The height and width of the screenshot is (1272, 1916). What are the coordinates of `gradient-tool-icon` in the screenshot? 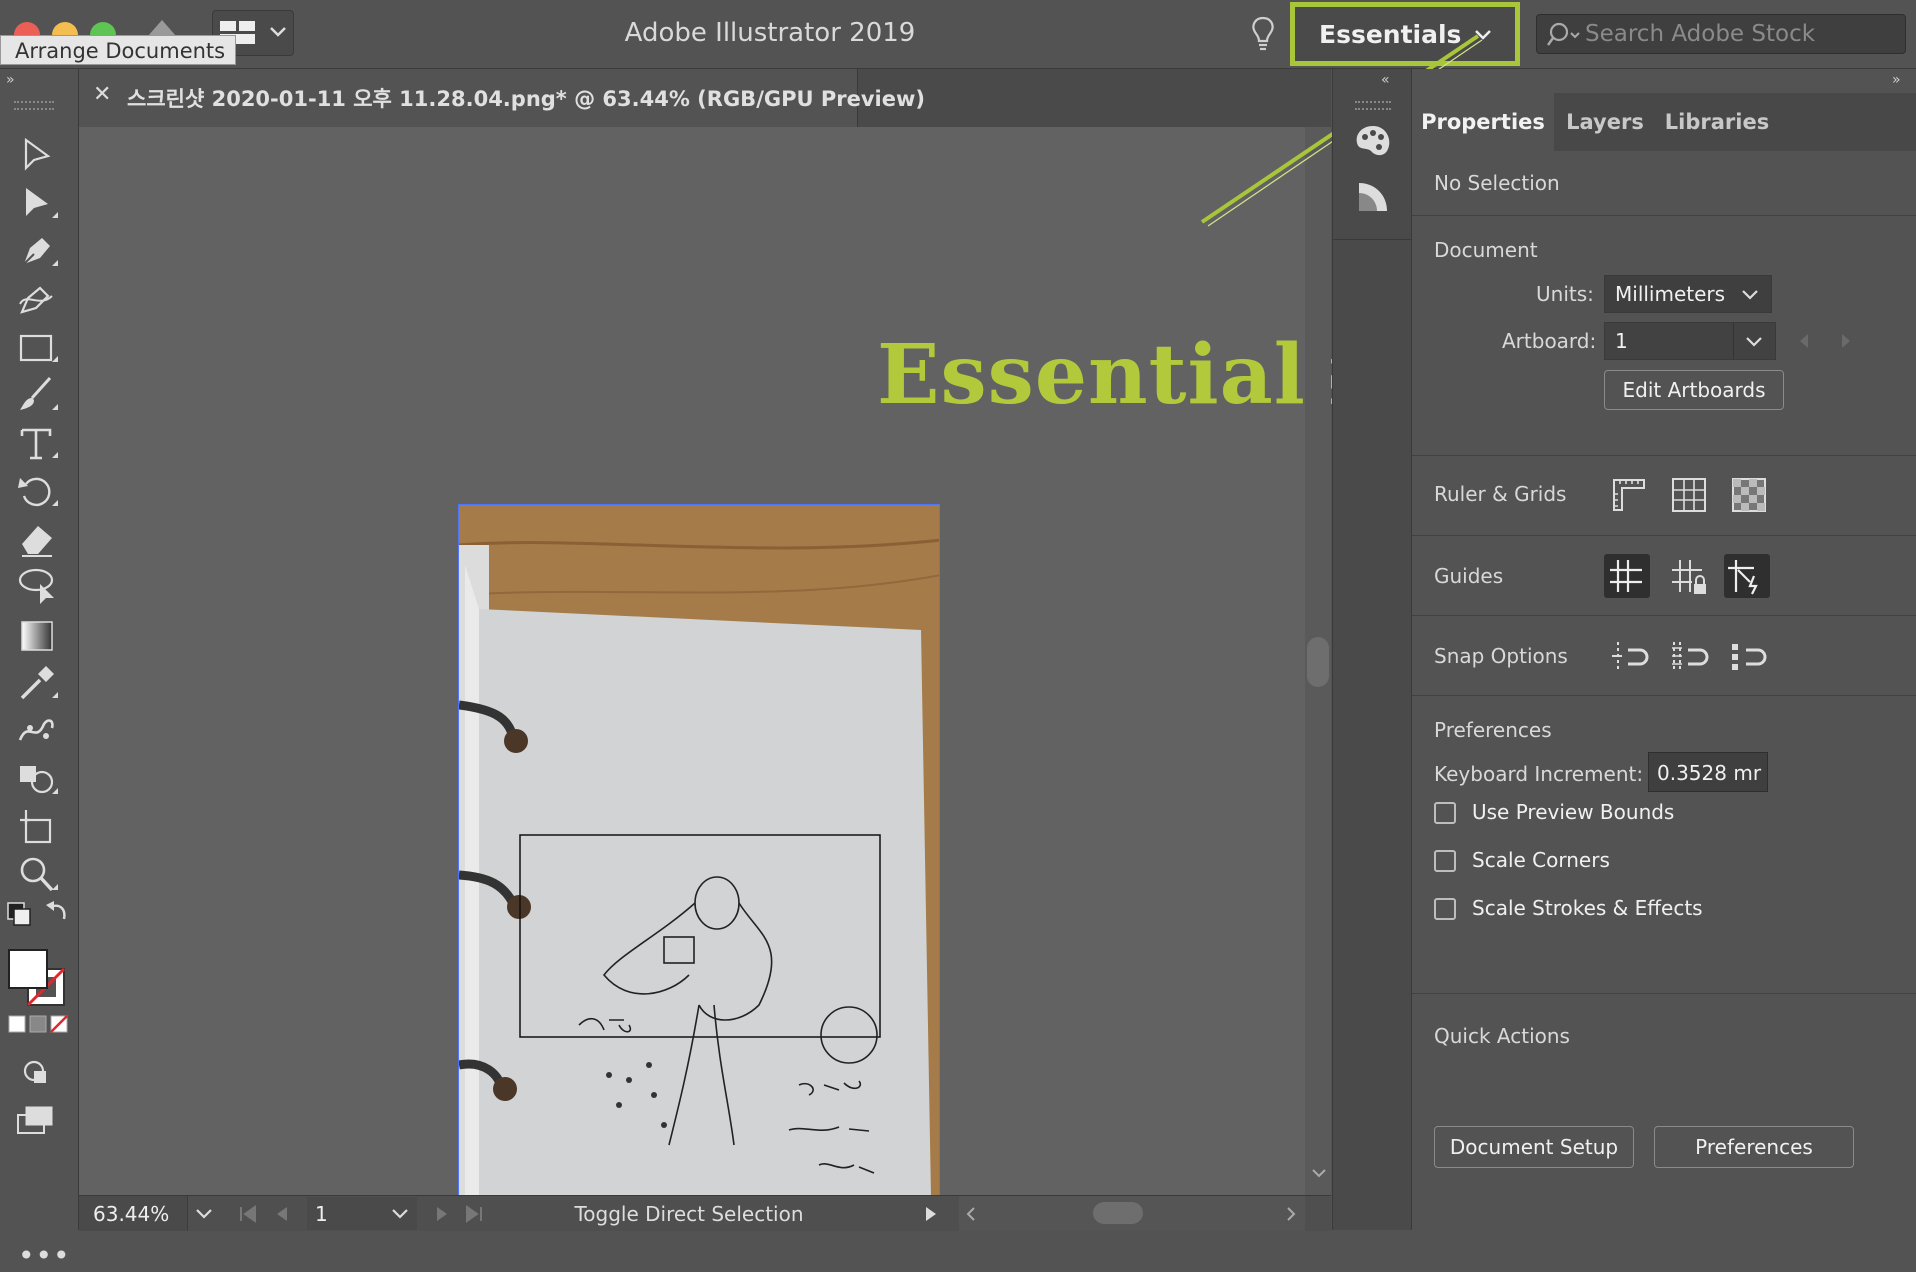 It's located at (37, 635).